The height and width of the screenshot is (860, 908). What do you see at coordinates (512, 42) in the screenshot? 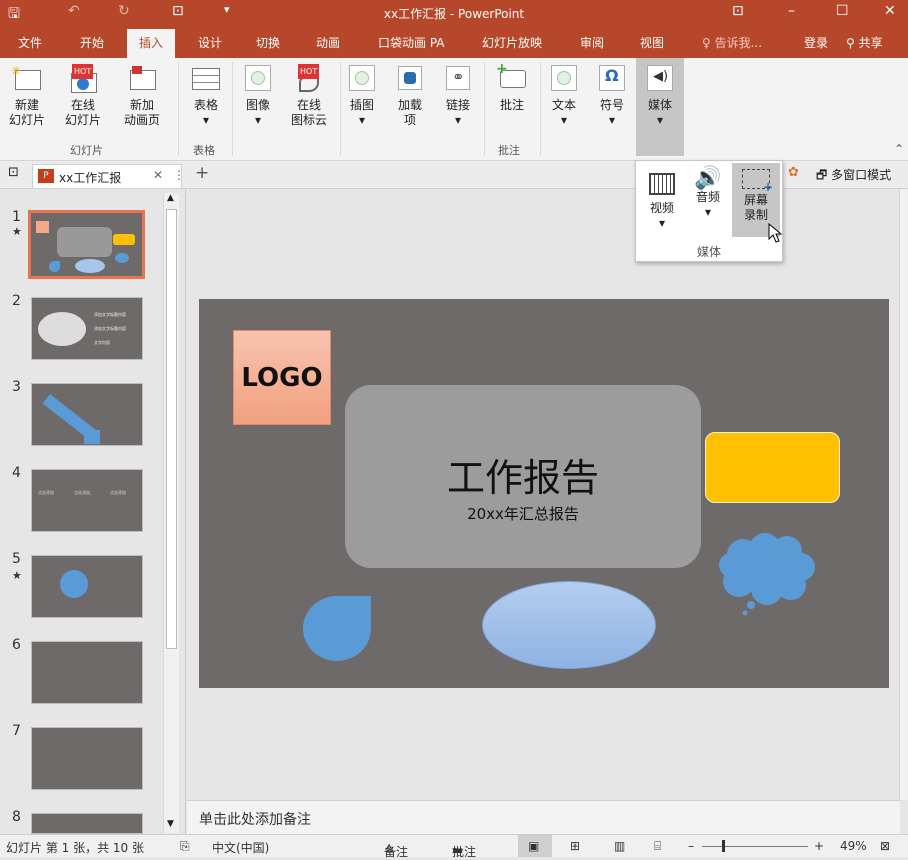
I see `tab-slideshow: 幻灯片放映` at bounding box center [512, 42].